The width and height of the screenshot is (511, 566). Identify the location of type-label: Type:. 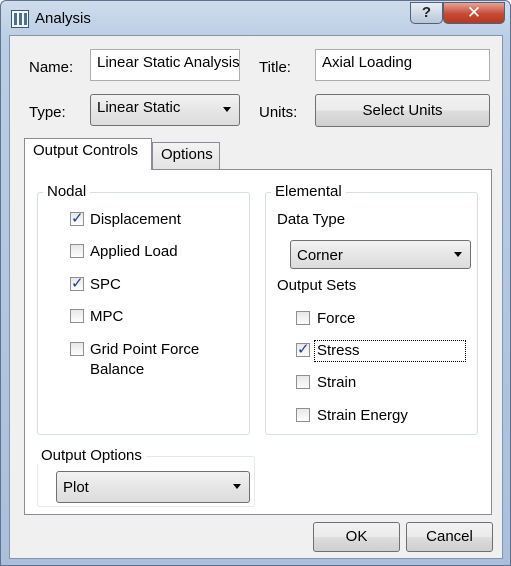
(47, 112).